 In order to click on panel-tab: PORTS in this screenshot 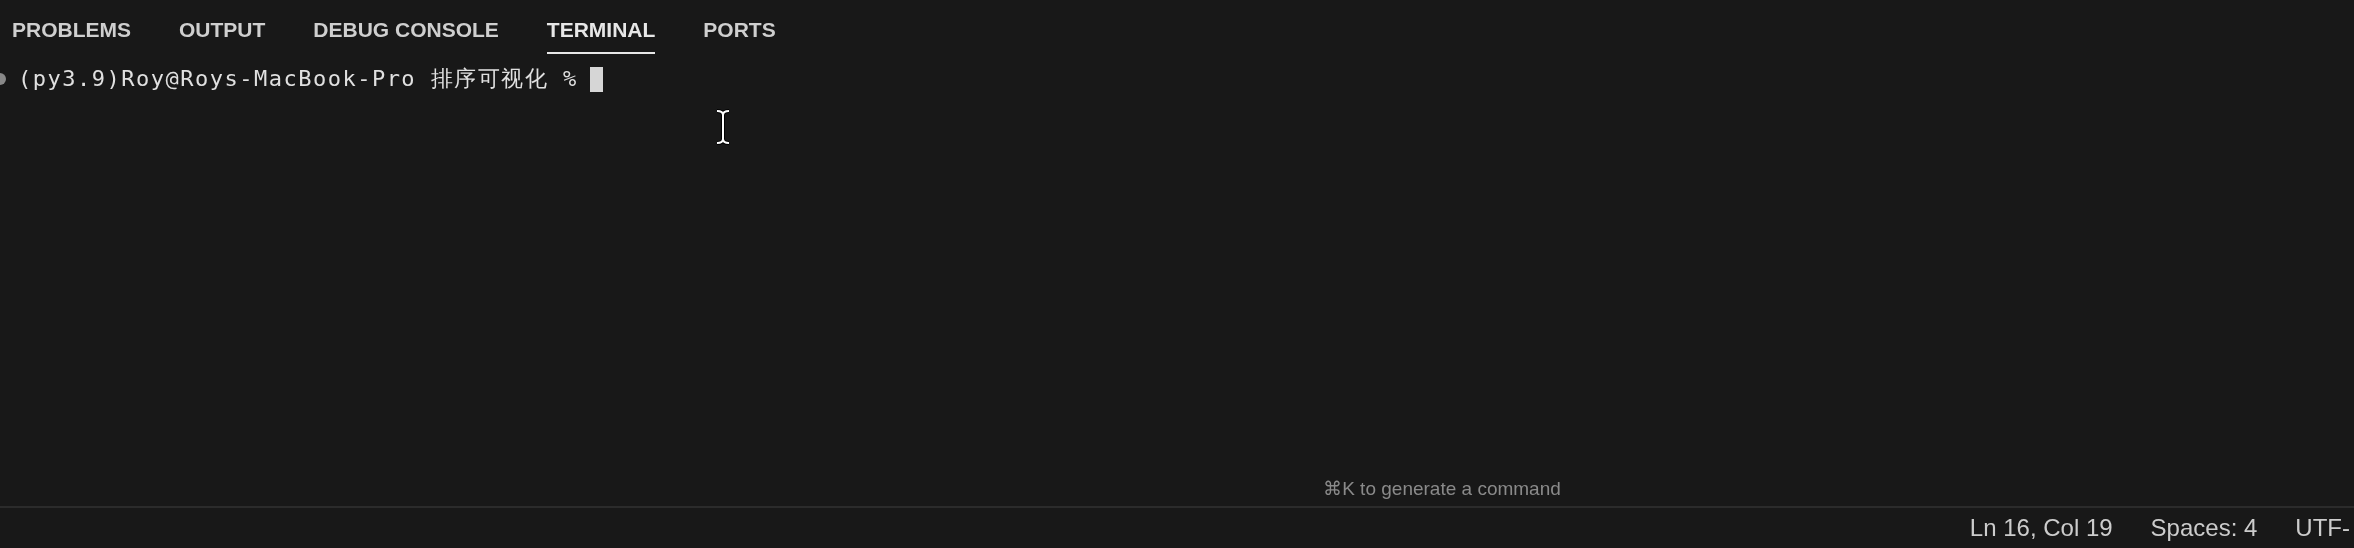, I will do `click(739, 27)`.